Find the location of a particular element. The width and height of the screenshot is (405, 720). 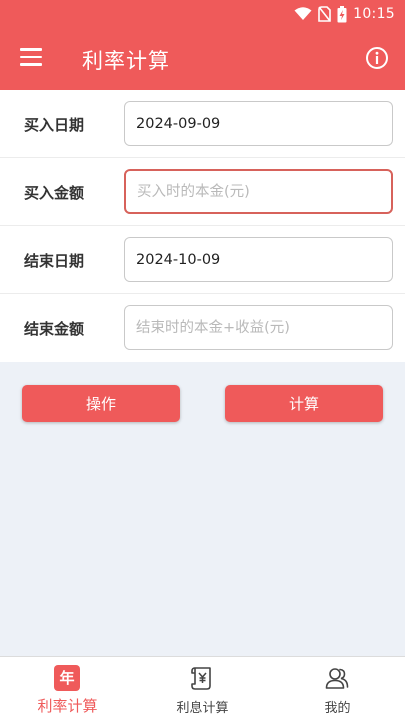

nav-item-mine: 我的 is located at coordinates (337, 688).